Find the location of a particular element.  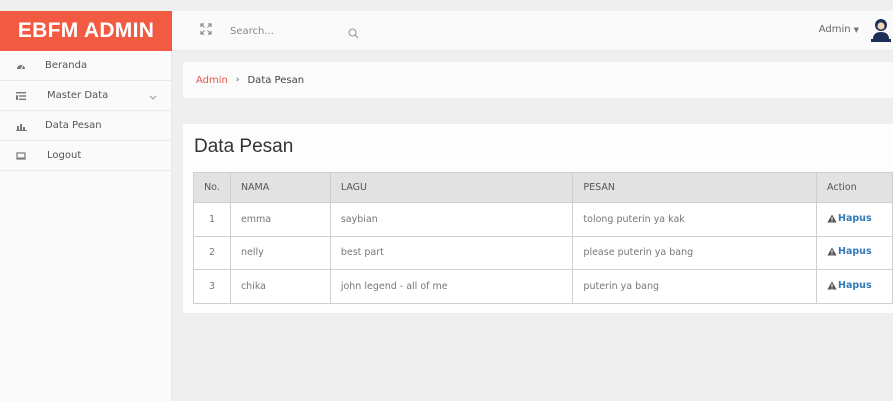

caret-down-icon: ▼ is located at coordinates (856, 29).